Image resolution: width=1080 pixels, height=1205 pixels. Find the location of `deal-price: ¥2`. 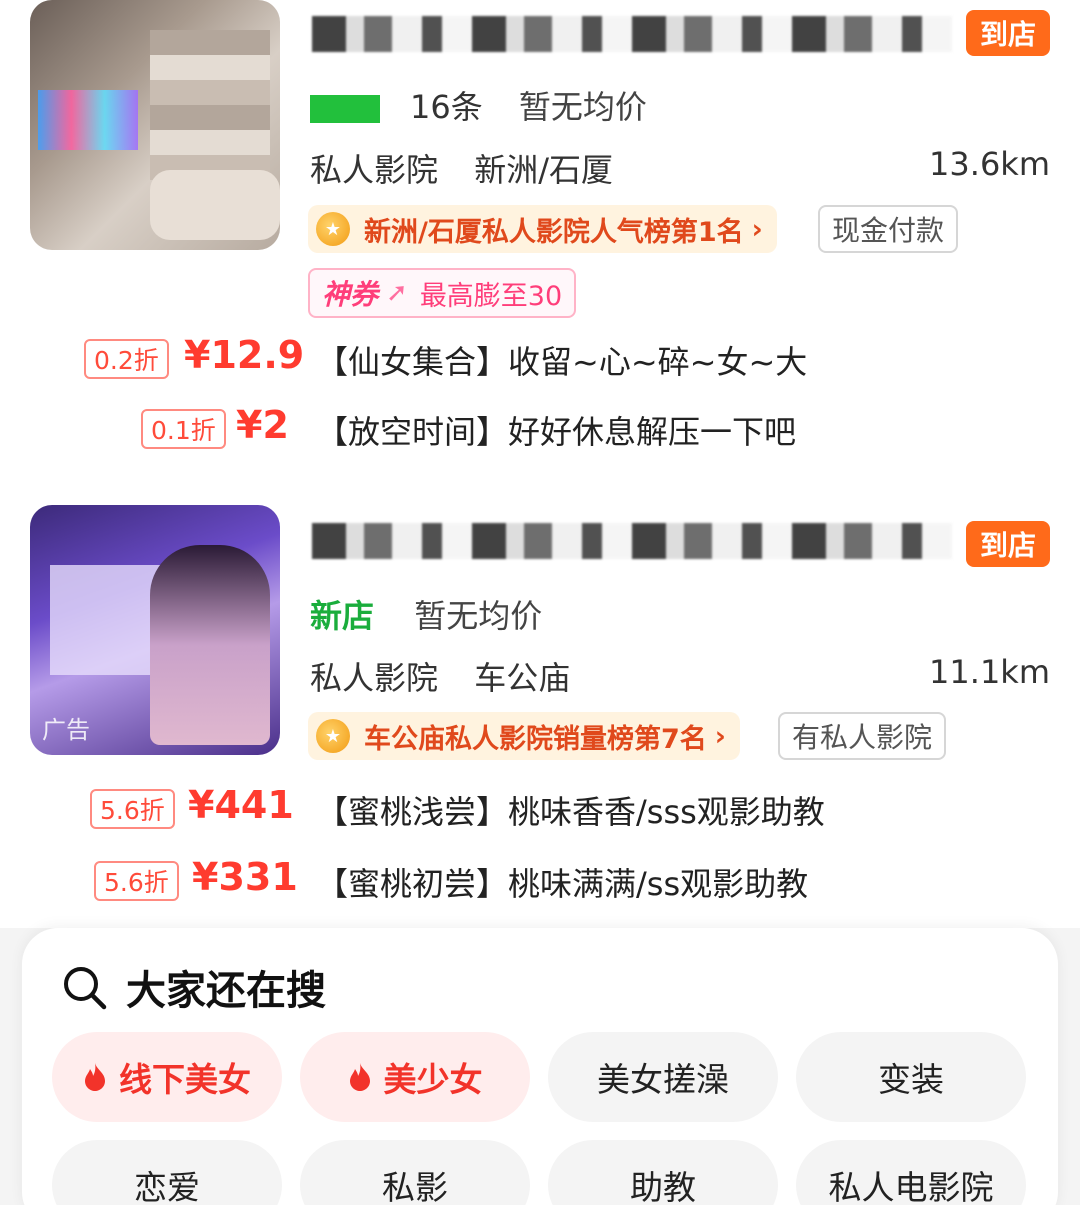

deal-price: ¥2 is located at coordinates (262, 425).